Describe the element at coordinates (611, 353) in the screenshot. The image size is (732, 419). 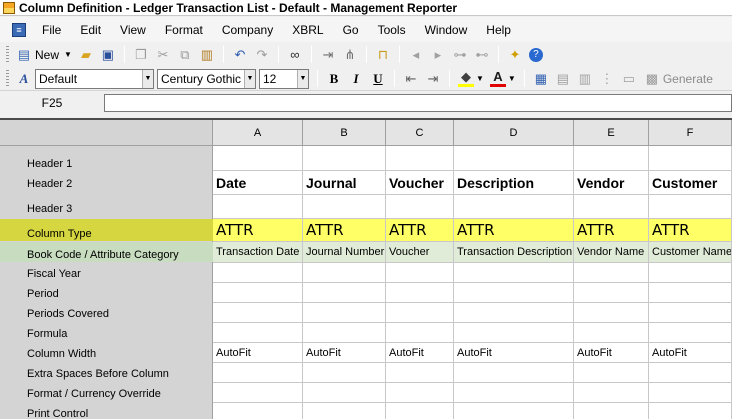
I see `cell-width-e: AutoFit` at that location.